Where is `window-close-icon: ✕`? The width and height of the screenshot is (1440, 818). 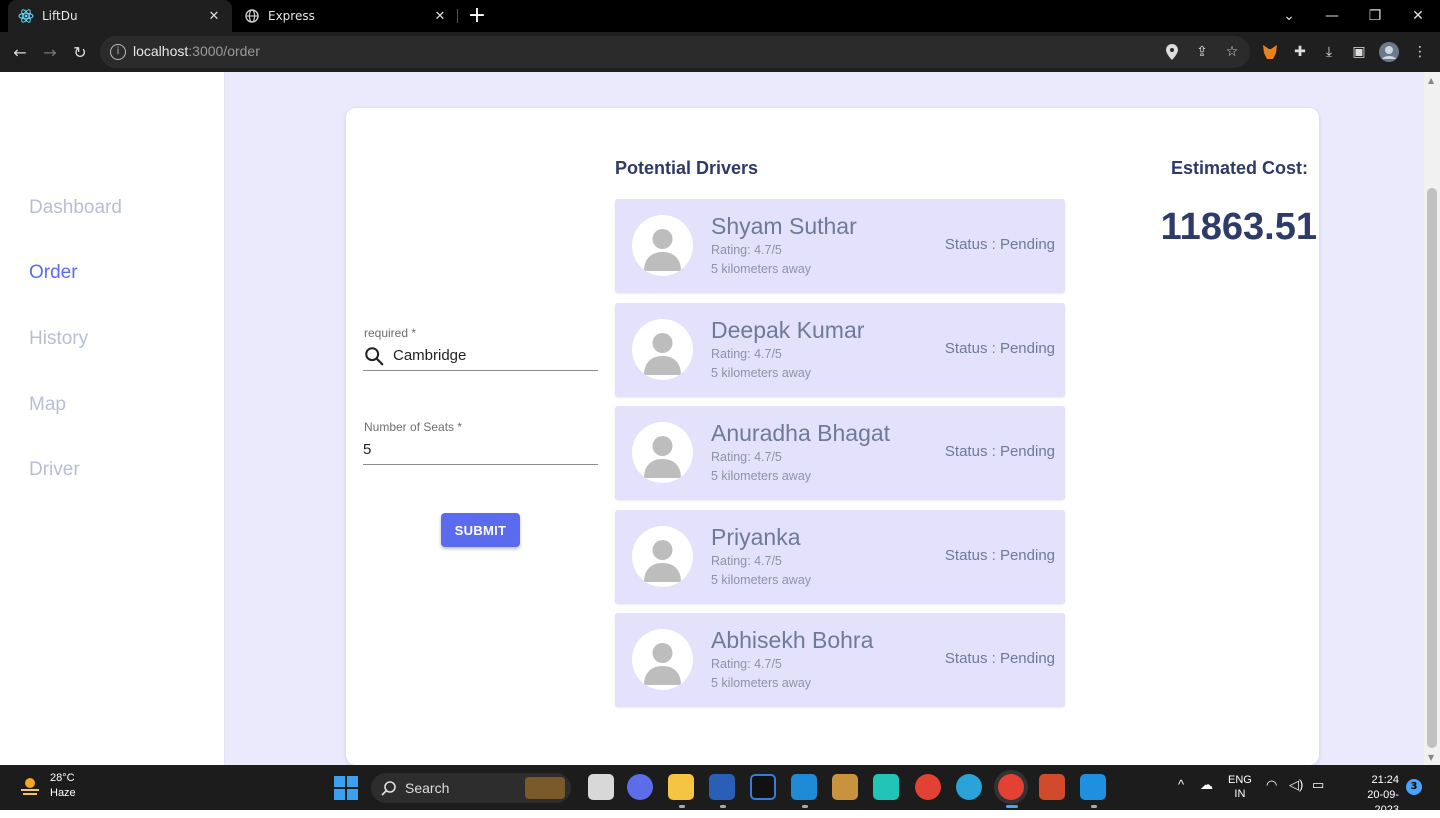 window-close-icon: ✕ is located at coordinates (1417, 16).